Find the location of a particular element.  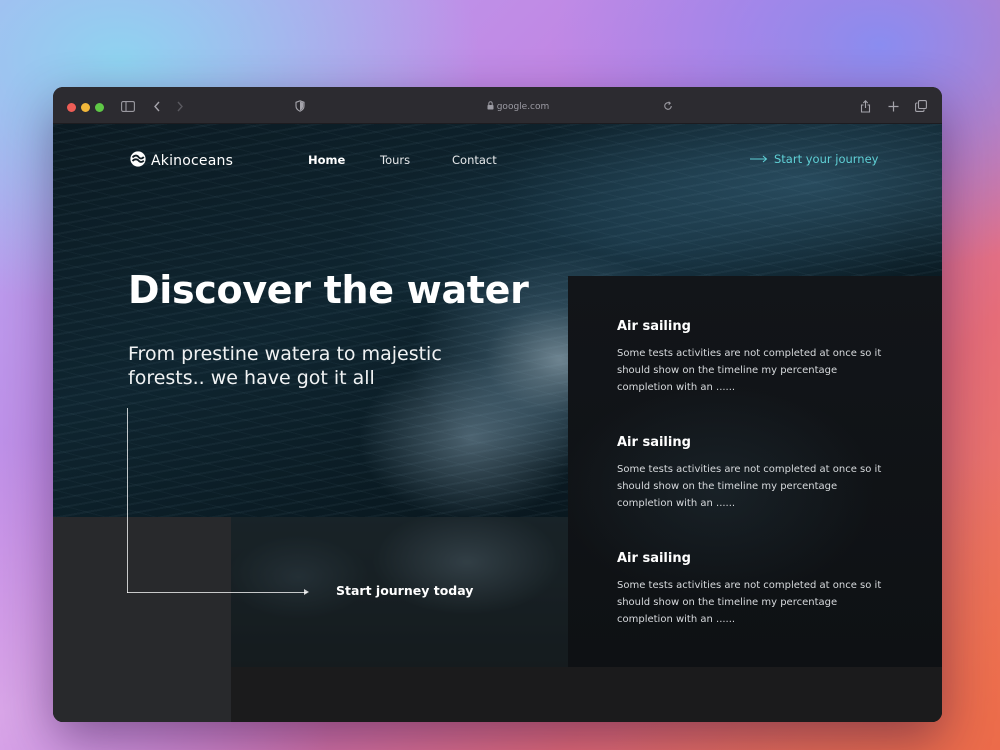

back-icon is located at coordinates (157, 106).